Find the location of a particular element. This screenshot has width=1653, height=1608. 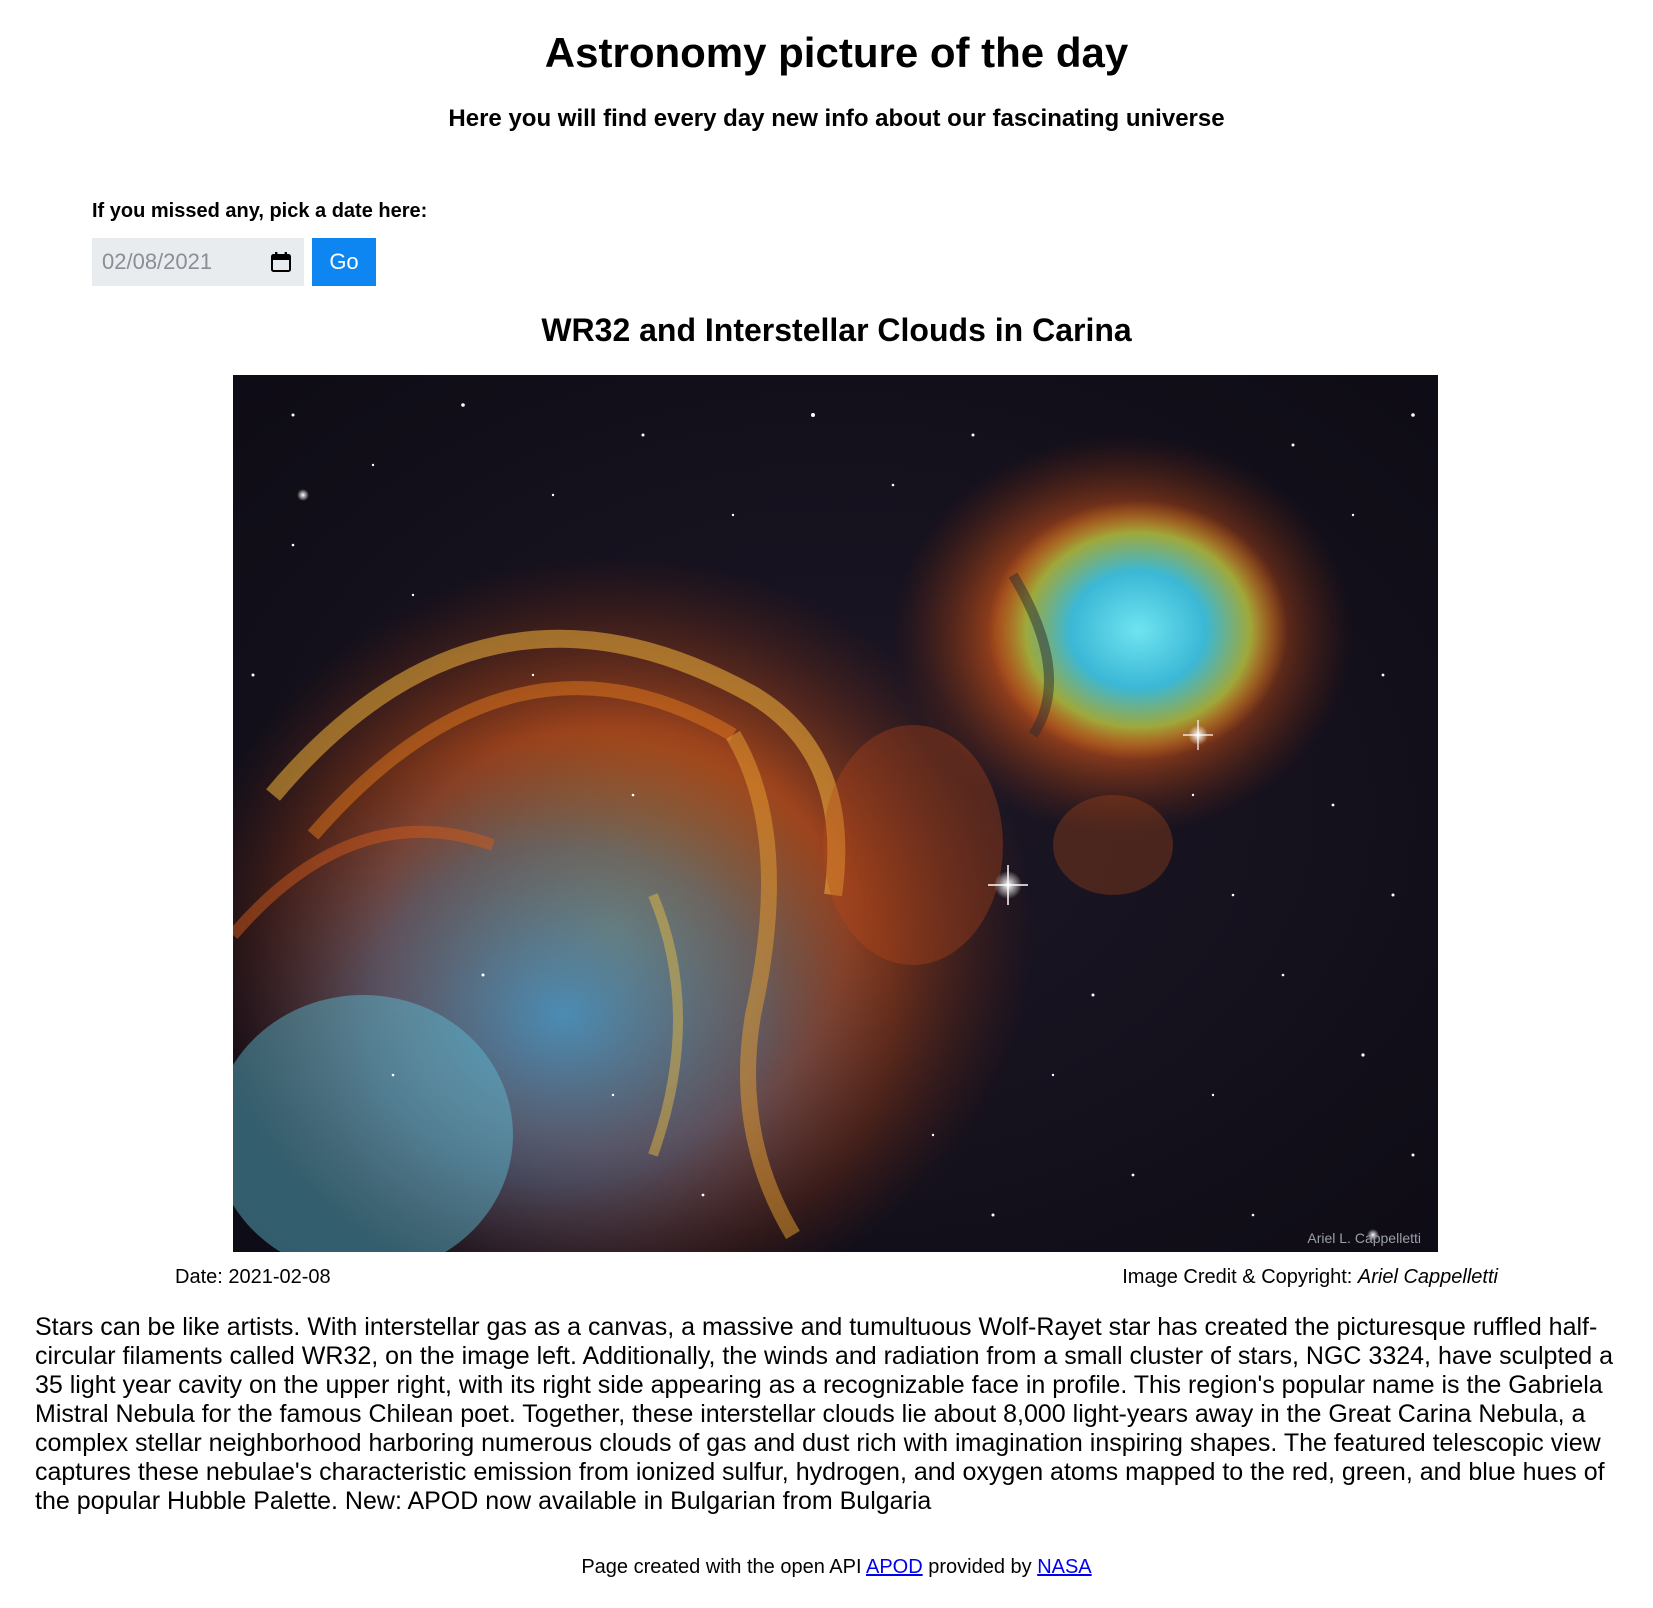

image-watermark: Ariel L. Cappelletti is located at coordinates (1364, 1238).